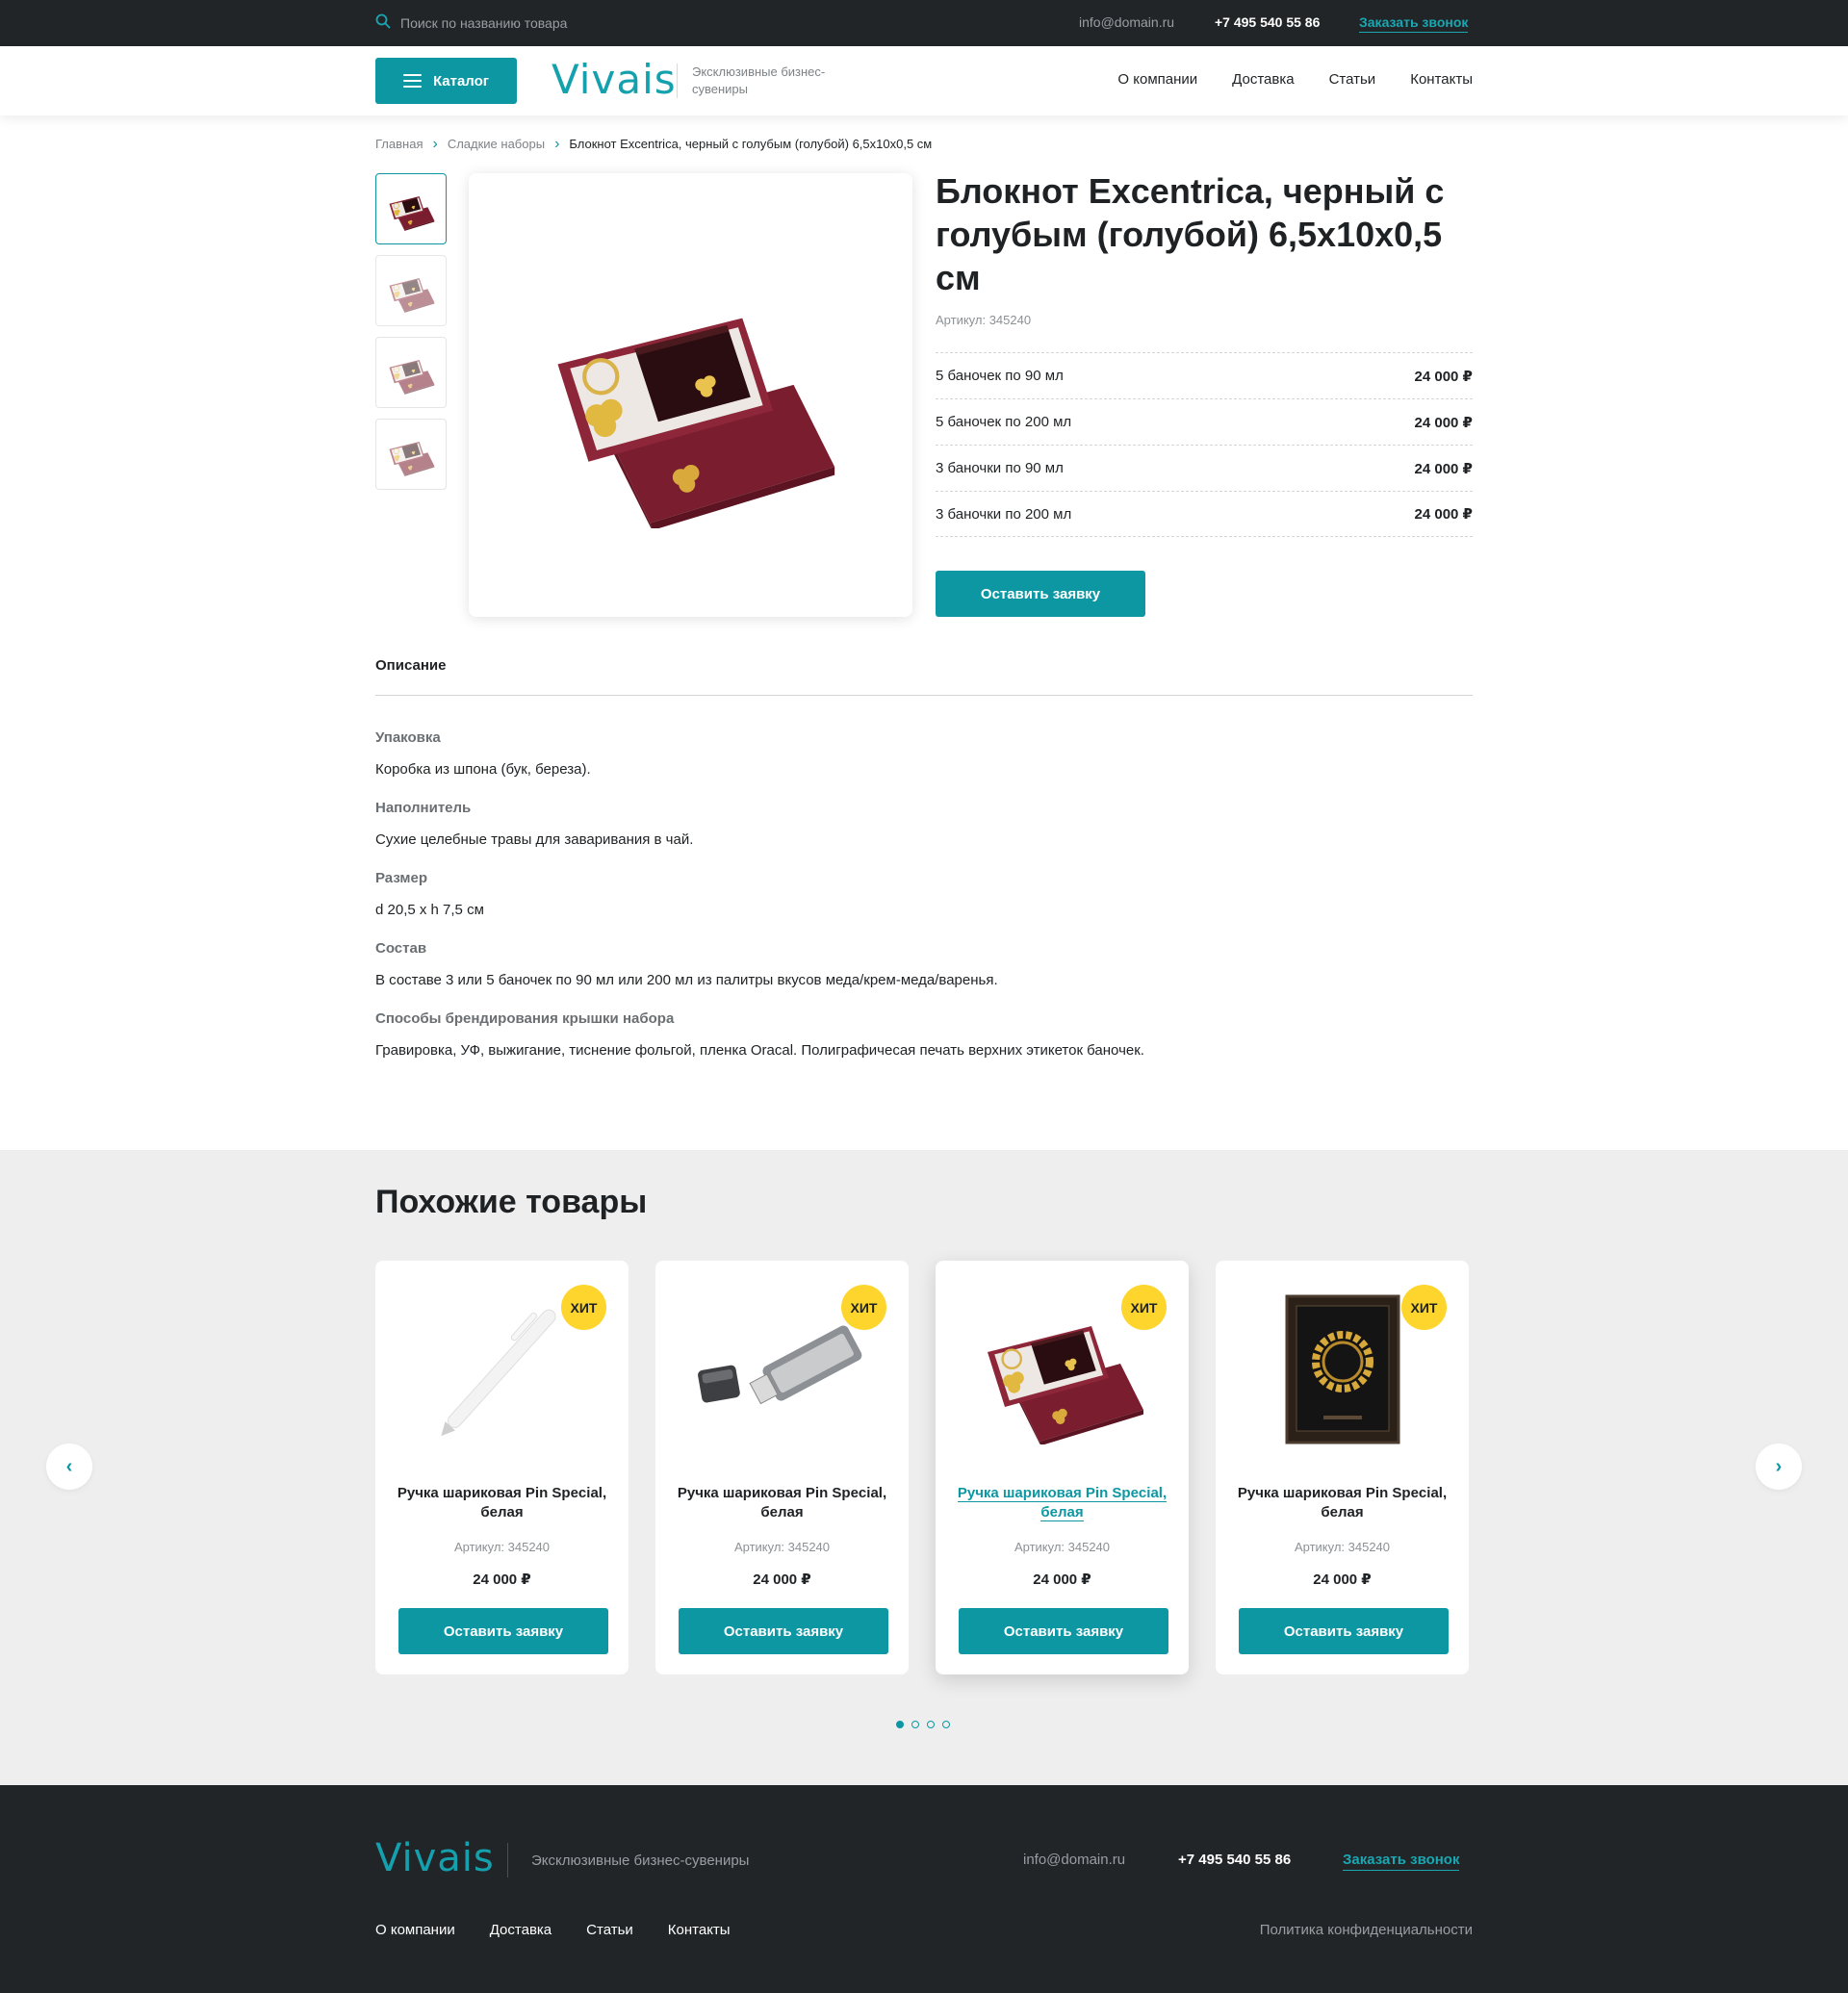  What do you see at coordinates (924, 894) in the screenshot?
I see `description-item: Размер d 20,5 x h 7,5 см` at bounding box center [924, 894].